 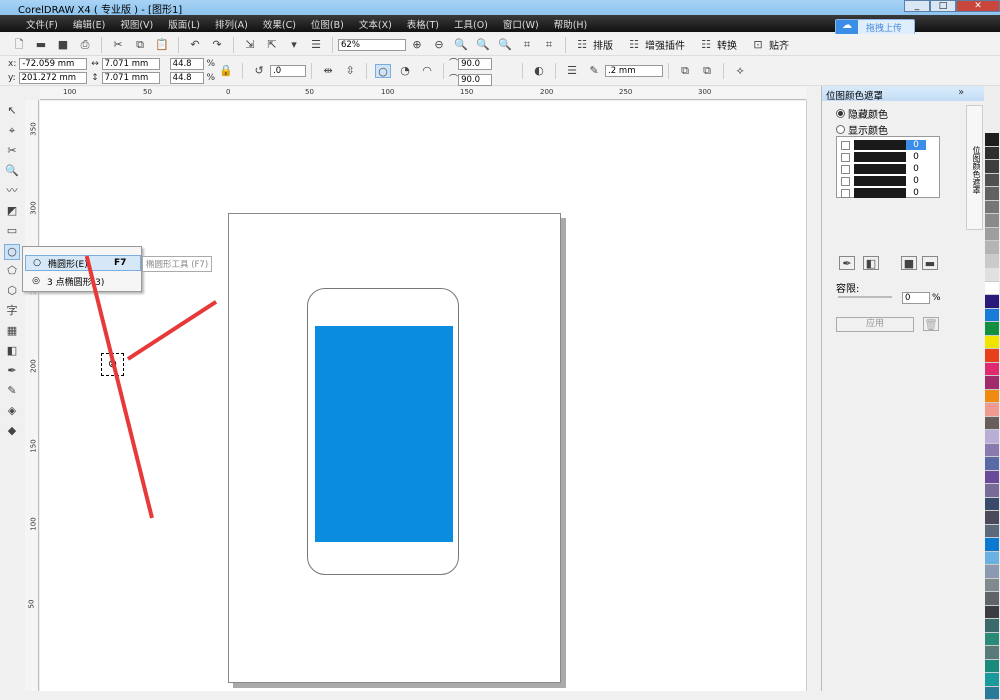 I want to click on scale-x-input: 44.8, so click(x=187, y=64).